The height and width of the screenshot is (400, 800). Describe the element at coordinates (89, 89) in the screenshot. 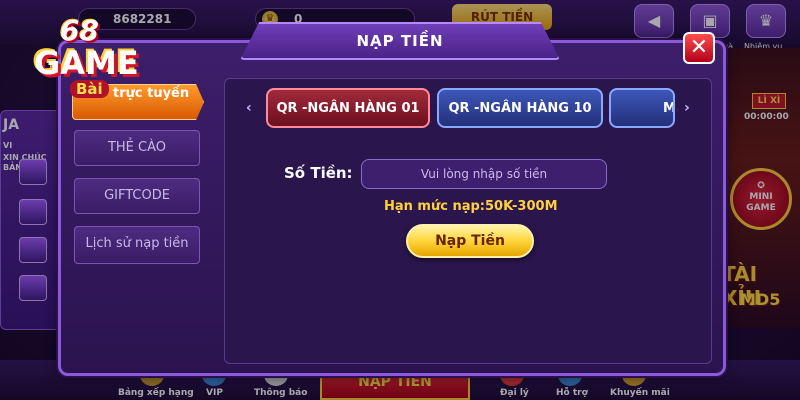

I see `logo-bai: Bài` at that location.